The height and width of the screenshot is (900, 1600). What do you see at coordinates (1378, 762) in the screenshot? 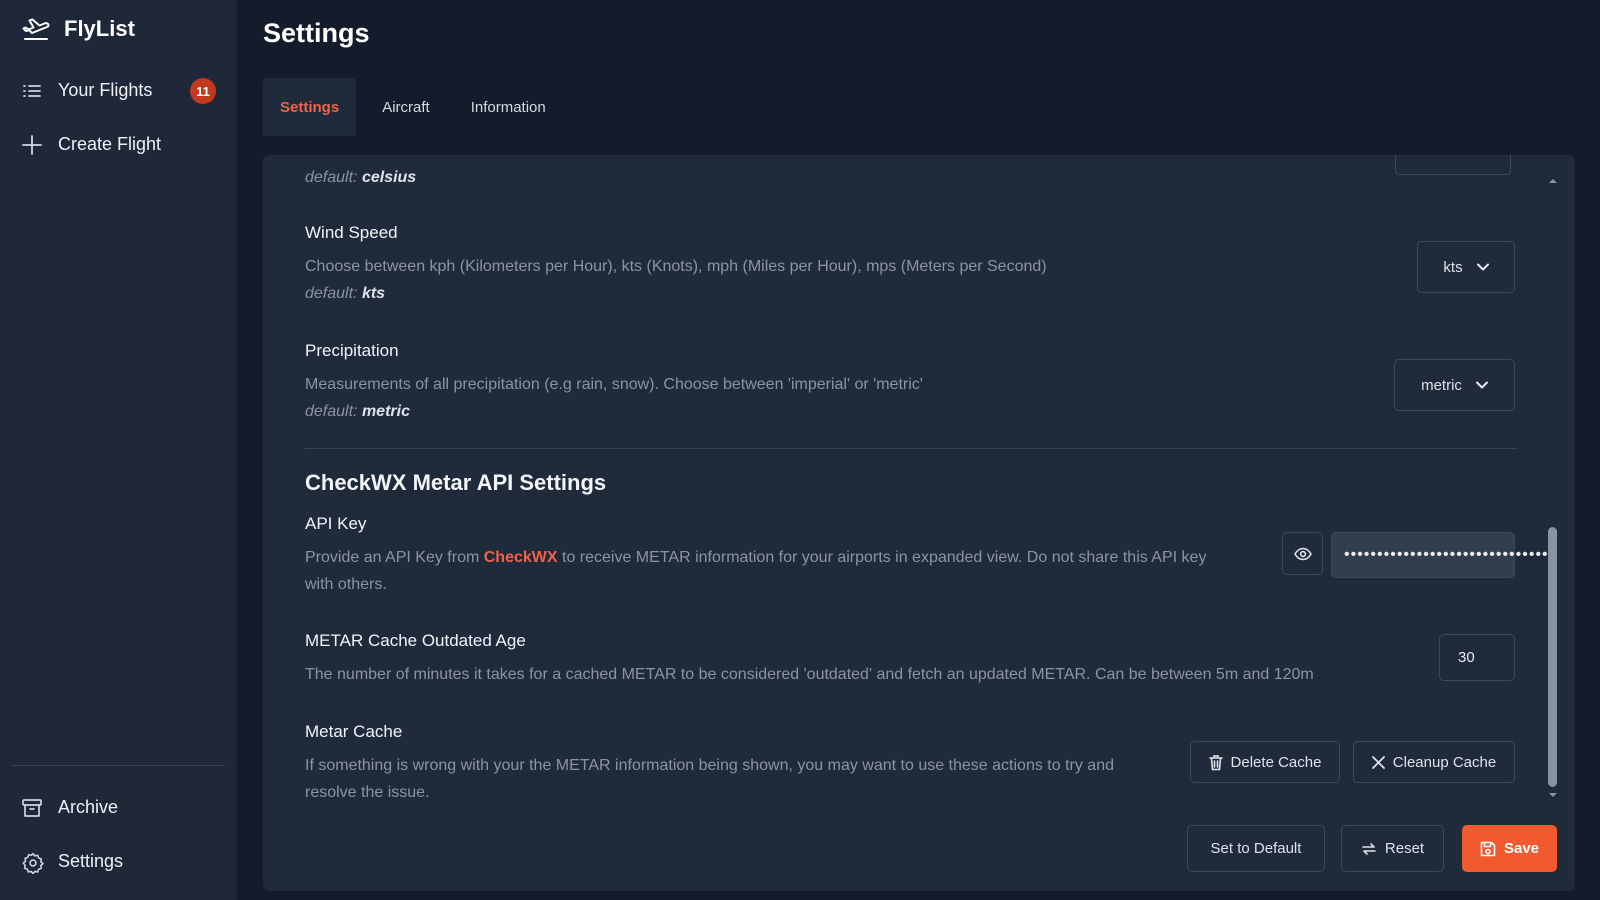
I see `close-icon` at bounding box center [1378, 762].